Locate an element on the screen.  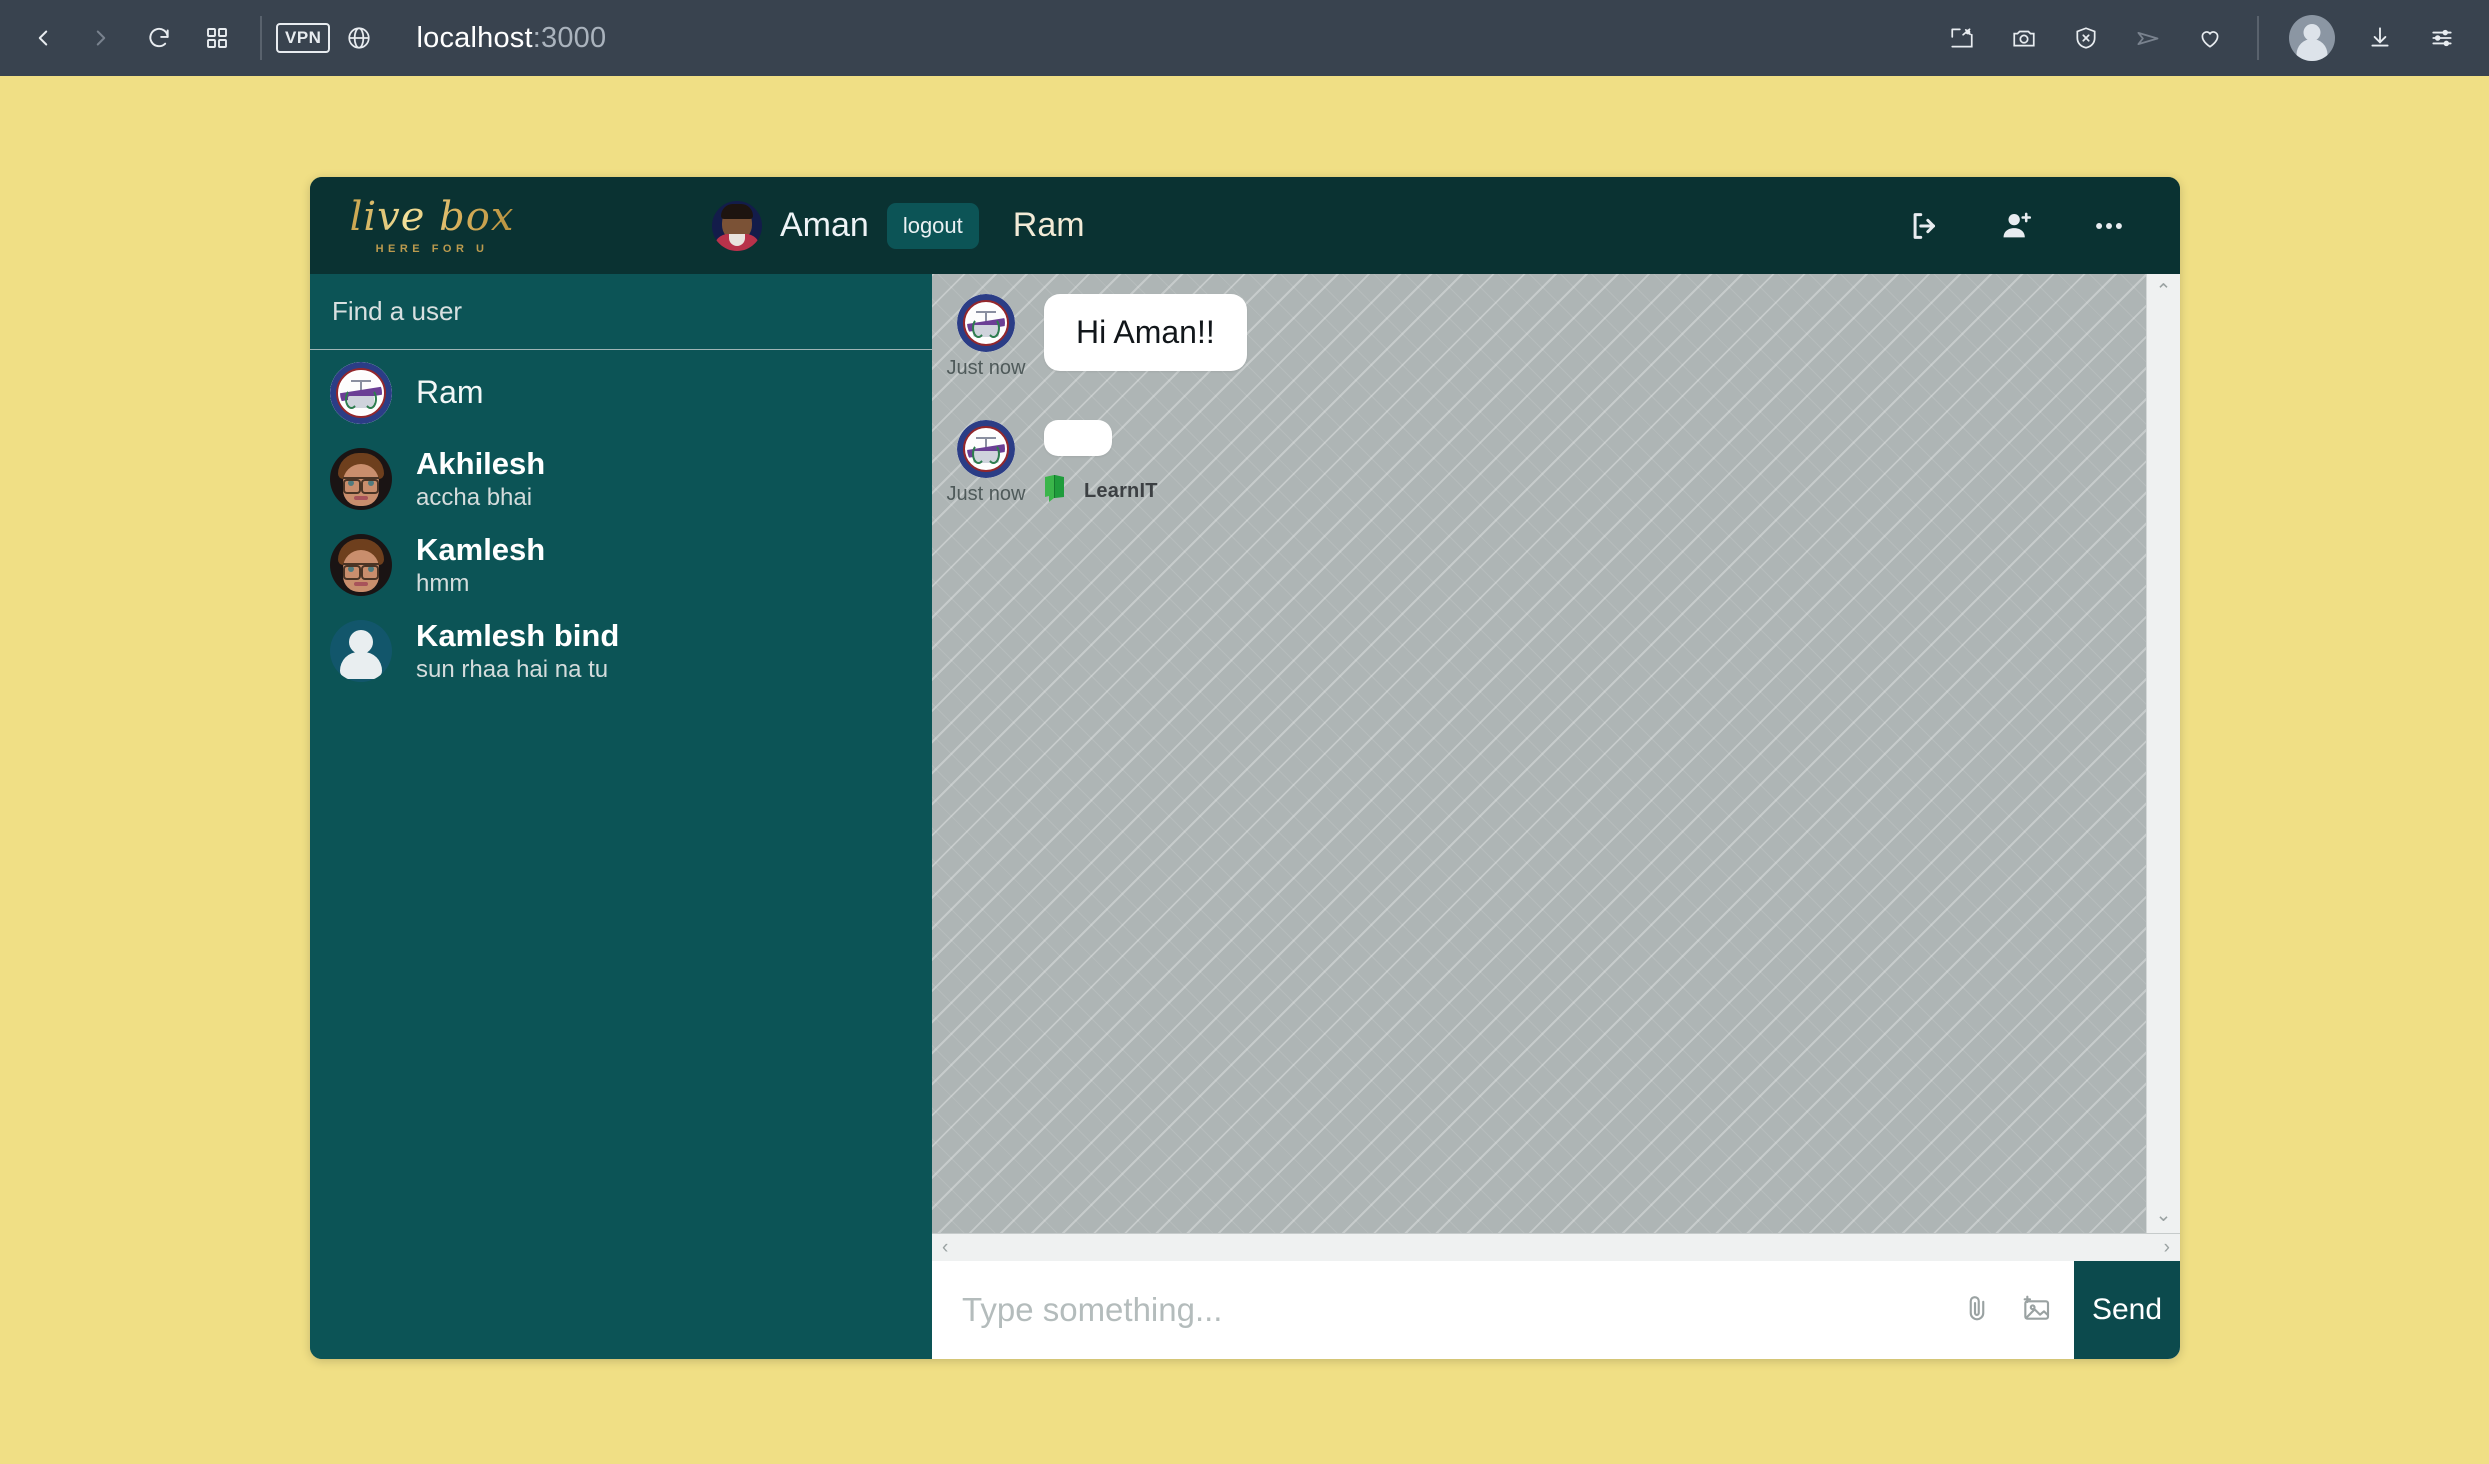
scroll-left-arrow: ‹ is located at coordinates (945, 1247).